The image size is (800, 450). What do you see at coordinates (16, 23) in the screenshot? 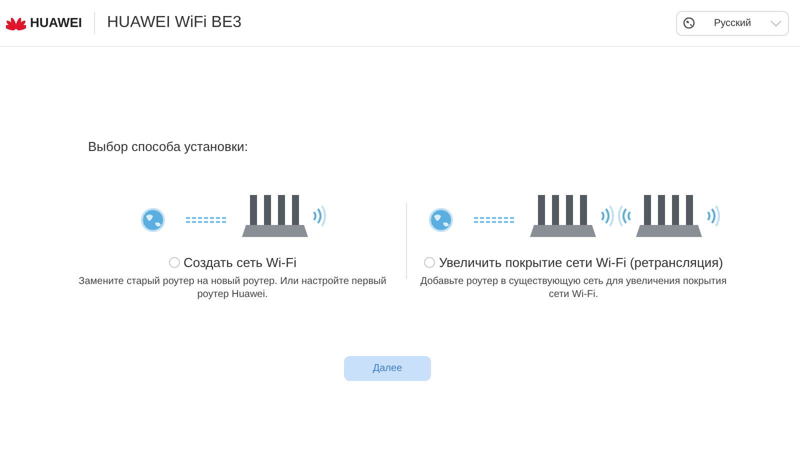
I see `logo-icon` at bounding box center [16, 23].